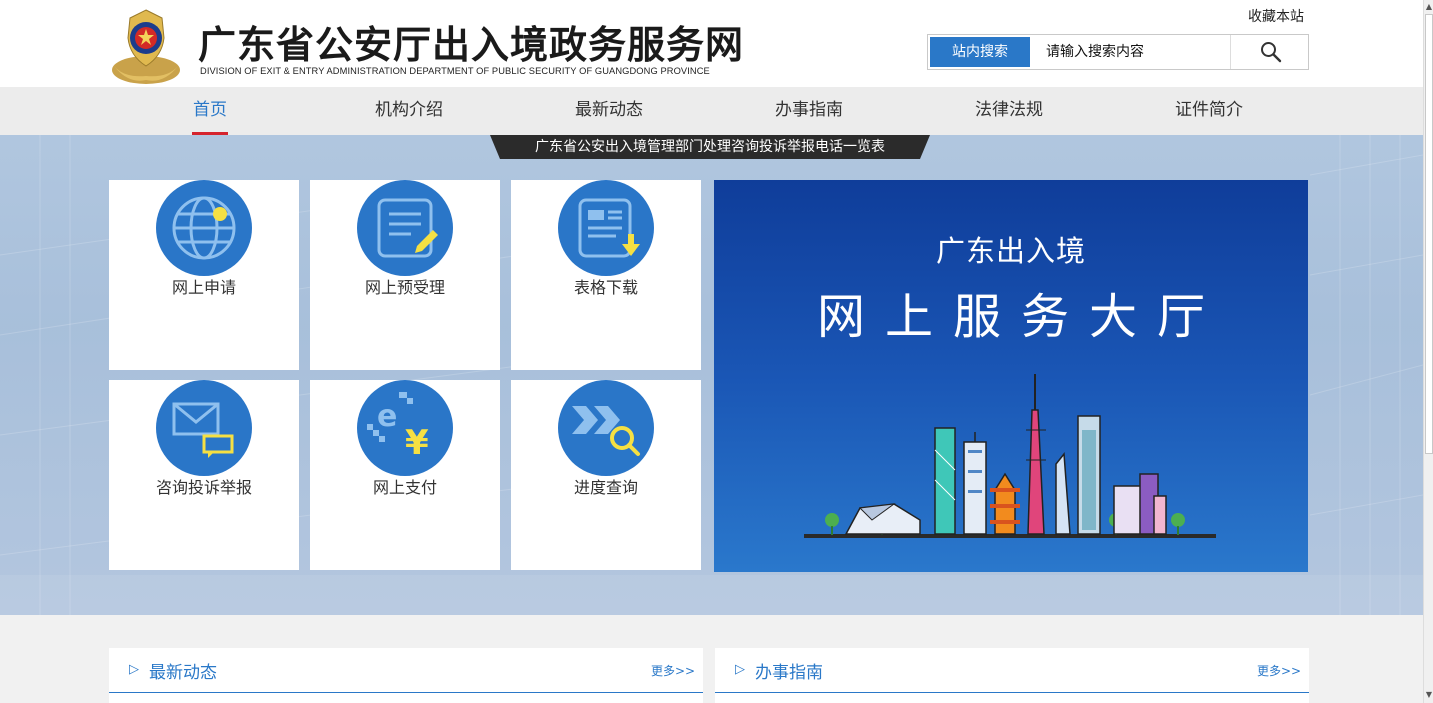 The width and height of the screenshot is (1433, 703). I want to click on tile-online-application: 网上申请, so click(204, 275).